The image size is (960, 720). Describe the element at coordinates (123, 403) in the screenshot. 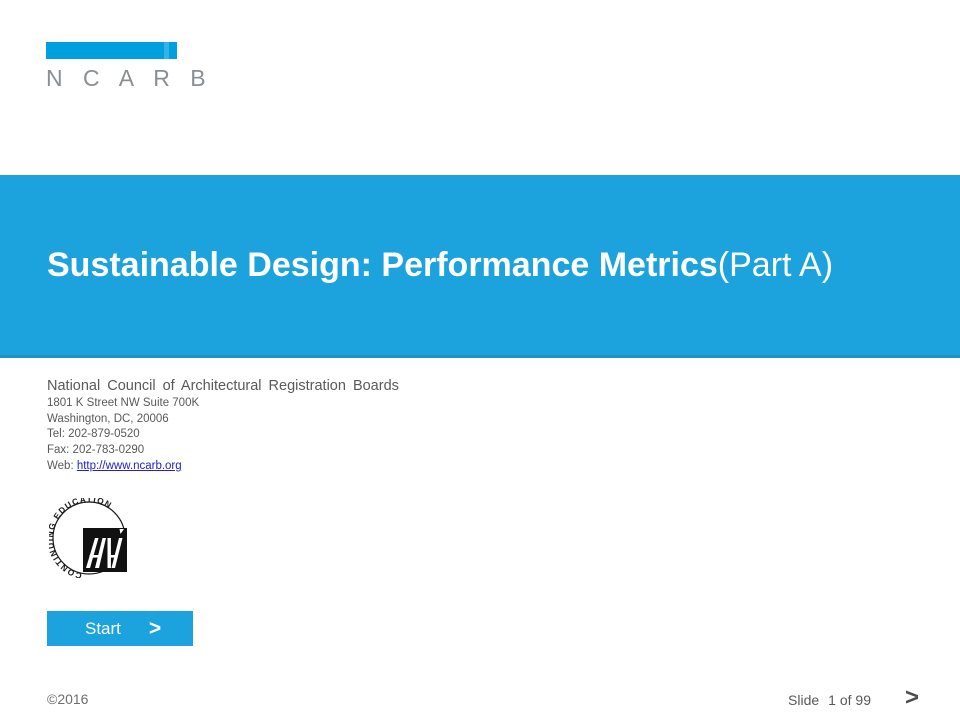

I see `contact-address-line-1: 1801 K Street NW Suite 700K` at that location.